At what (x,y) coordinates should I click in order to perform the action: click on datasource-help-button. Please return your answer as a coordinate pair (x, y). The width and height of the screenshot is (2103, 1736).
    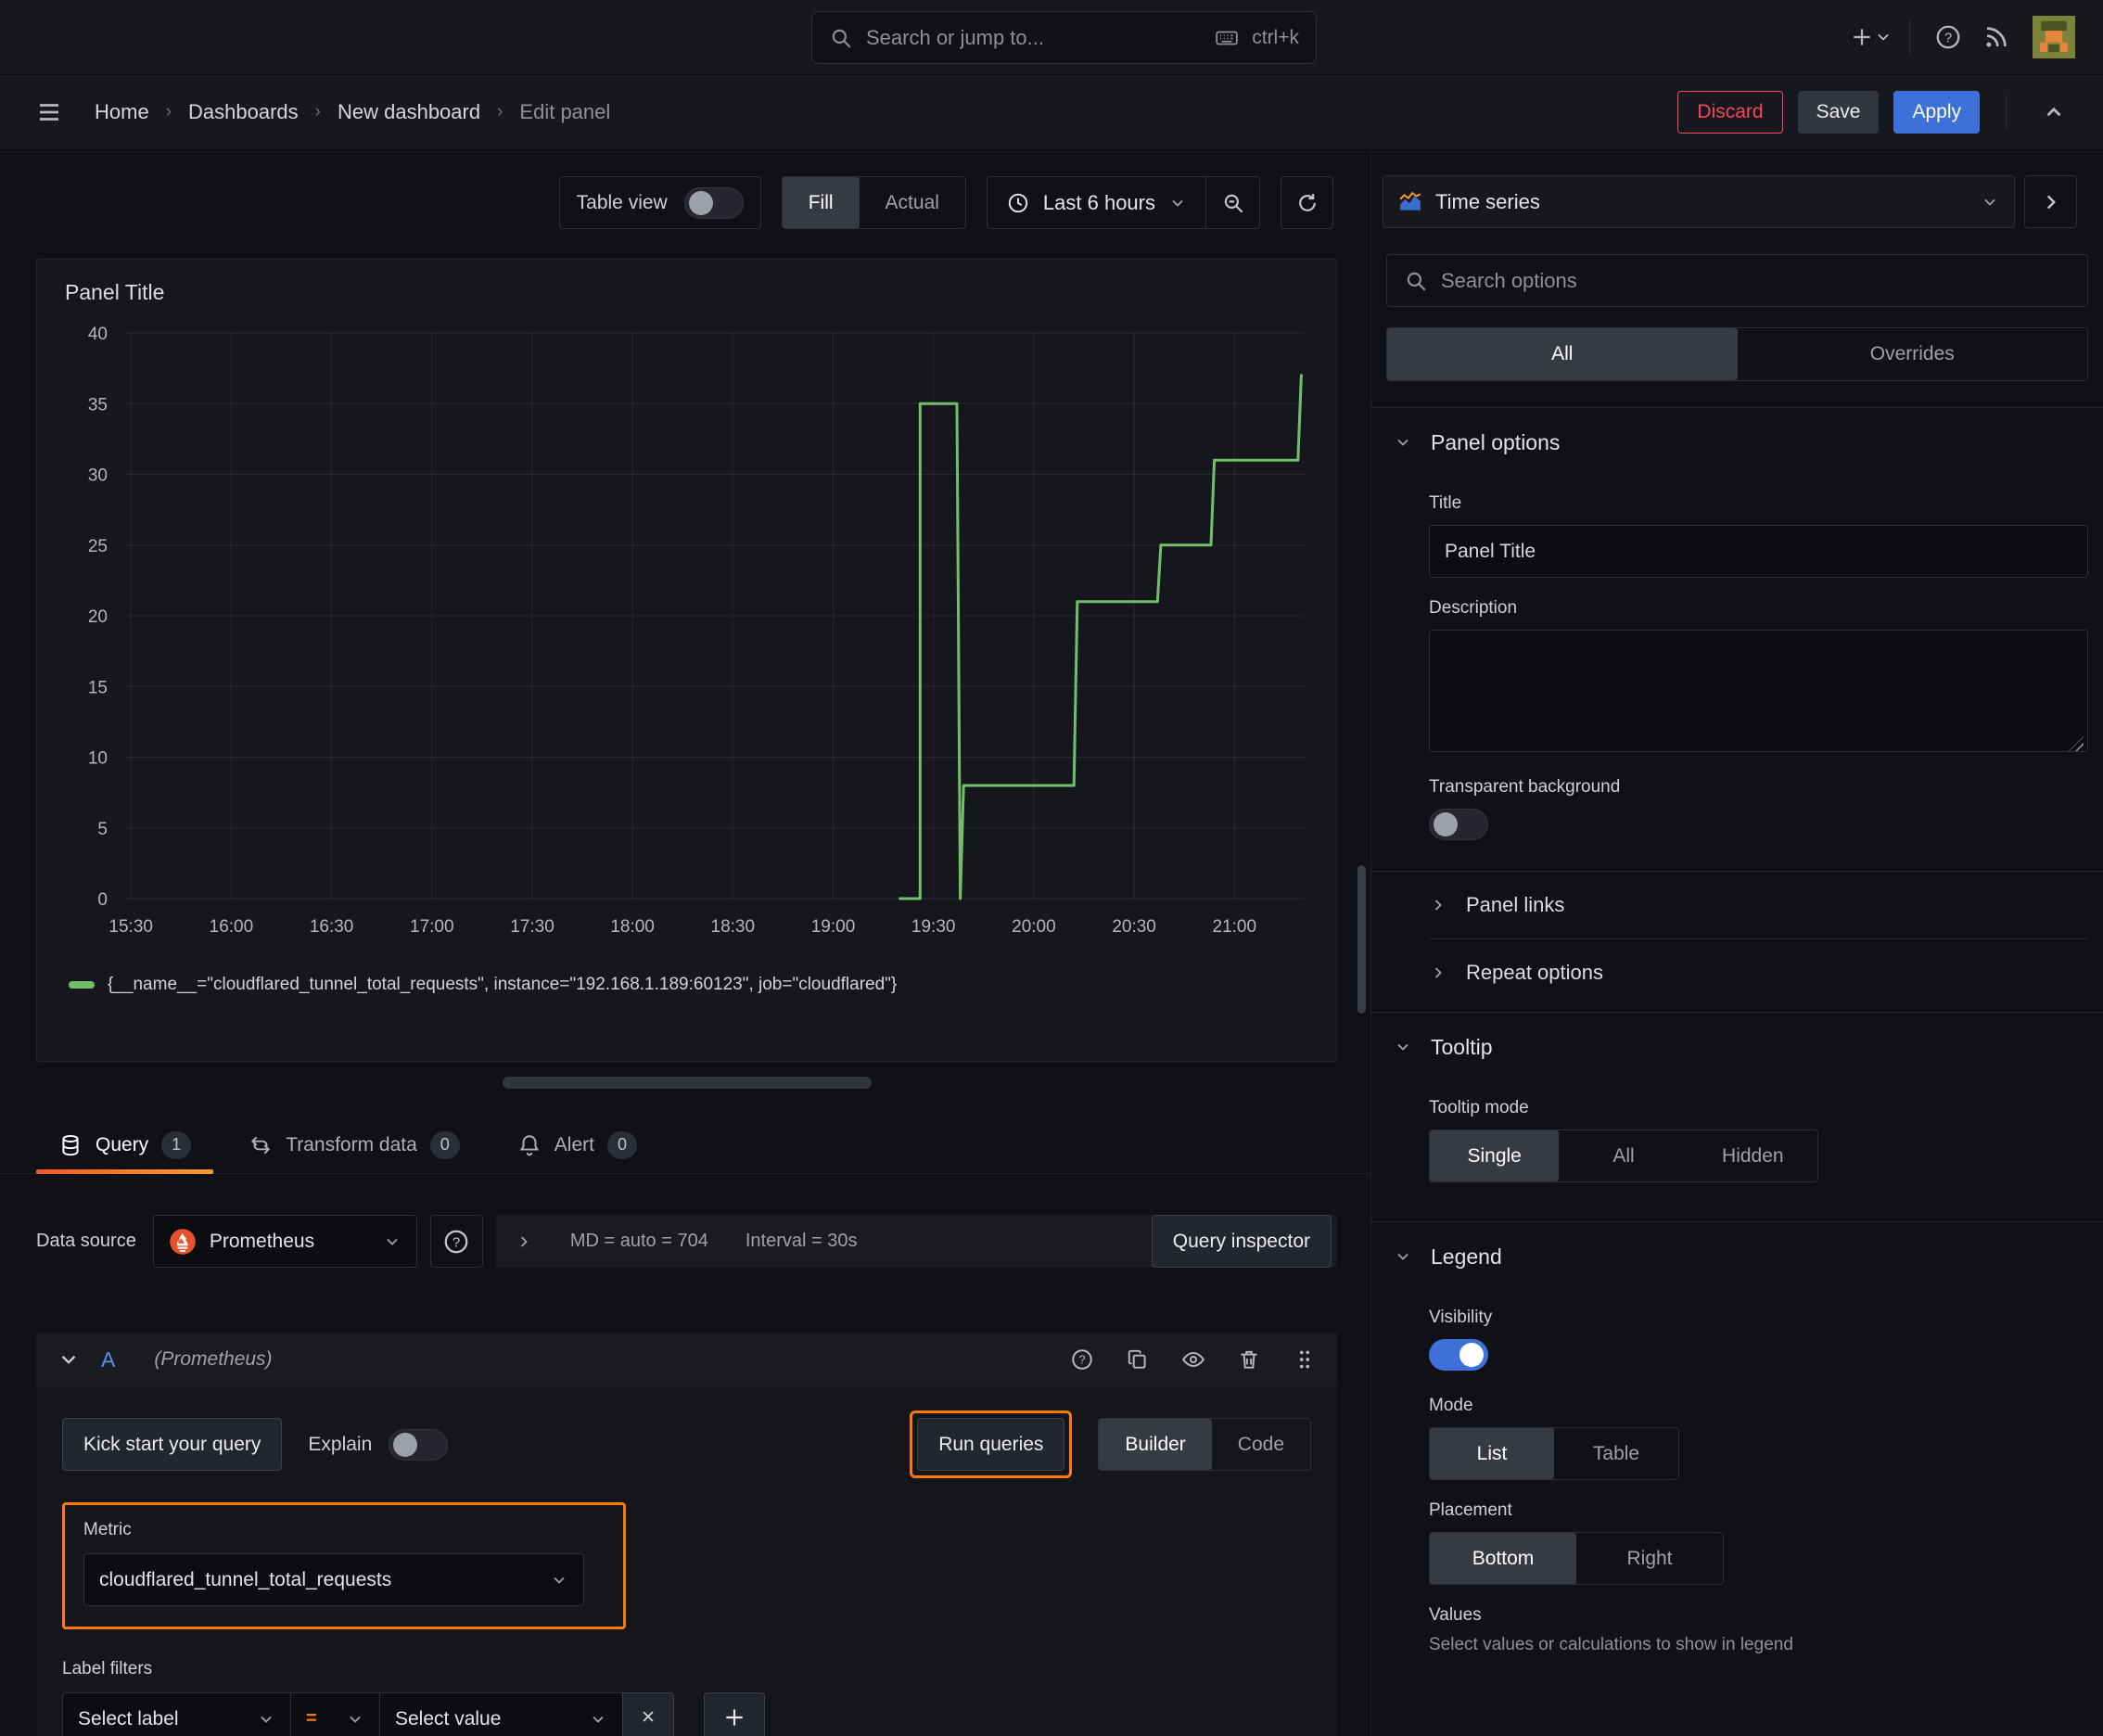
    Looking at the image, I should click on (456, 1241).